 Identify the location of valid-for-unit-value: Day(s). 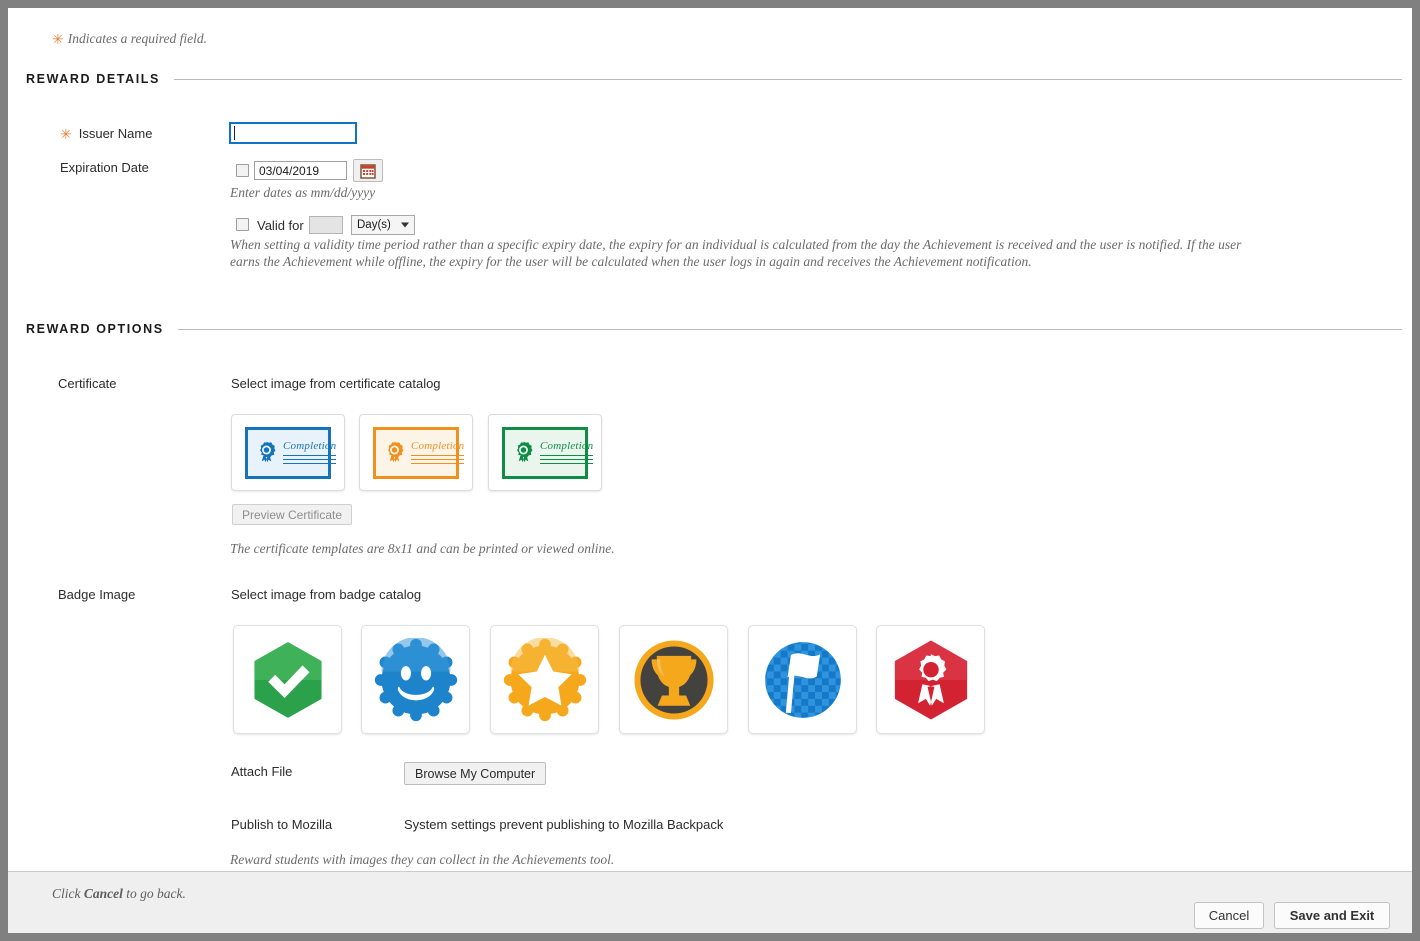
(374, 225).